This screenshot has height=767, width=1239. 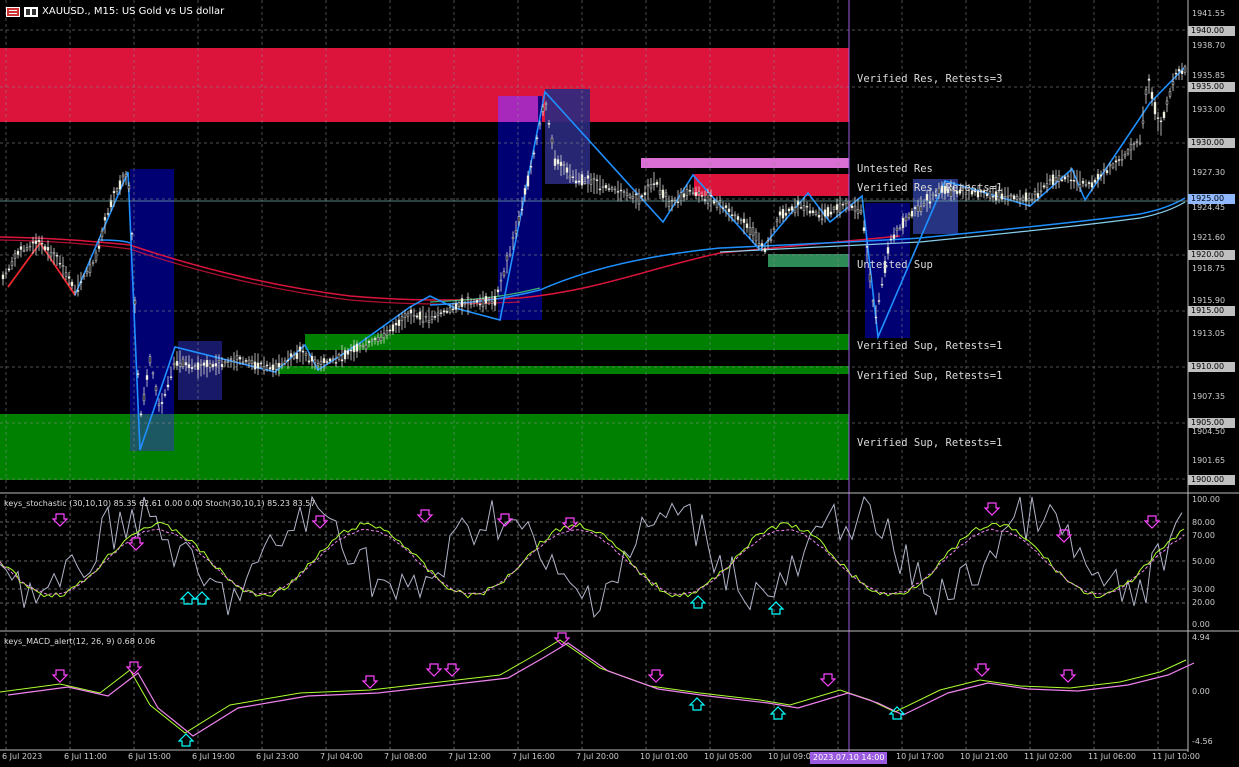 I want to click on stoch-level: 30.00, so click(x=1203, y=589).